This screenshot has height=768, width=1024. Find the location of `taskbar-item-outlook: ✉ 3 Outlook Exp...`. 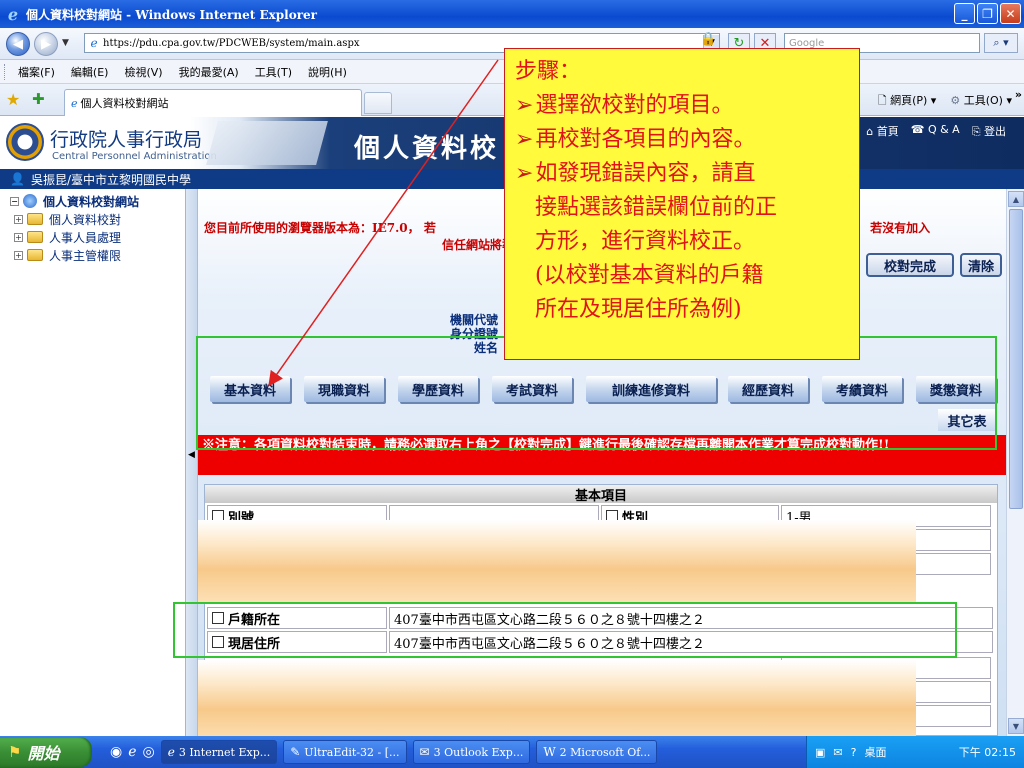

taskbar-item-outlook: ✉ 3 Outlook Exp... is located at coordinates (471, 752).